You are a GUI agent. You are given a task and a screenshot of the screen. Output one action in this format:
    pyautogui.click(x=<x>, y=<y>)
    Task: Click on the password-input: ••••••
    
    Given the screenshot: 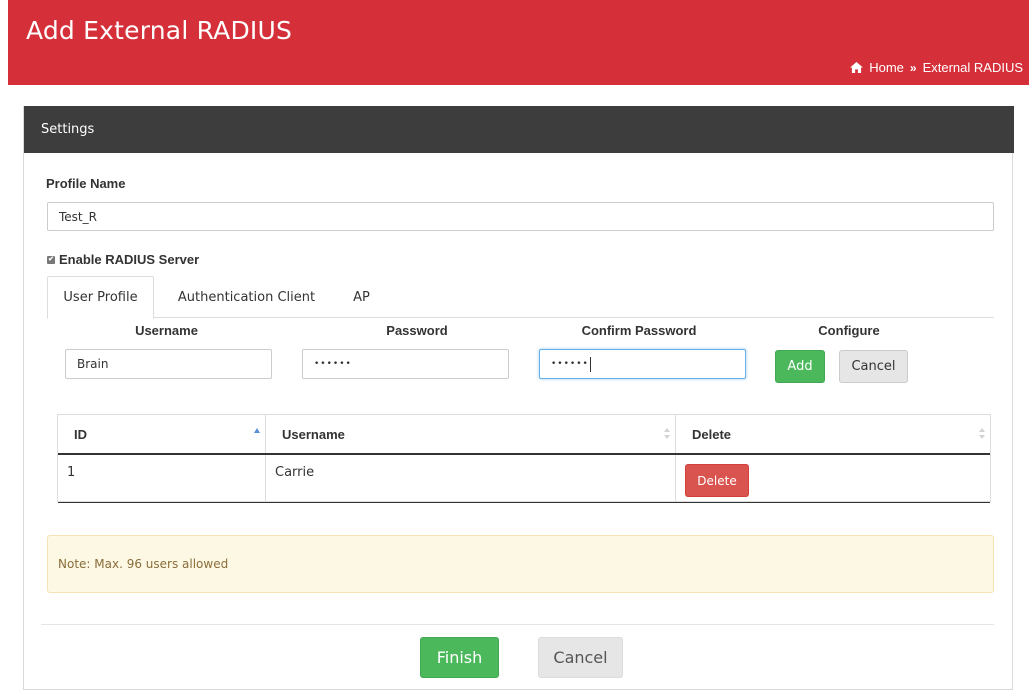 What is the action you would take?
    pyautogui.click(x=405, y=364)
    